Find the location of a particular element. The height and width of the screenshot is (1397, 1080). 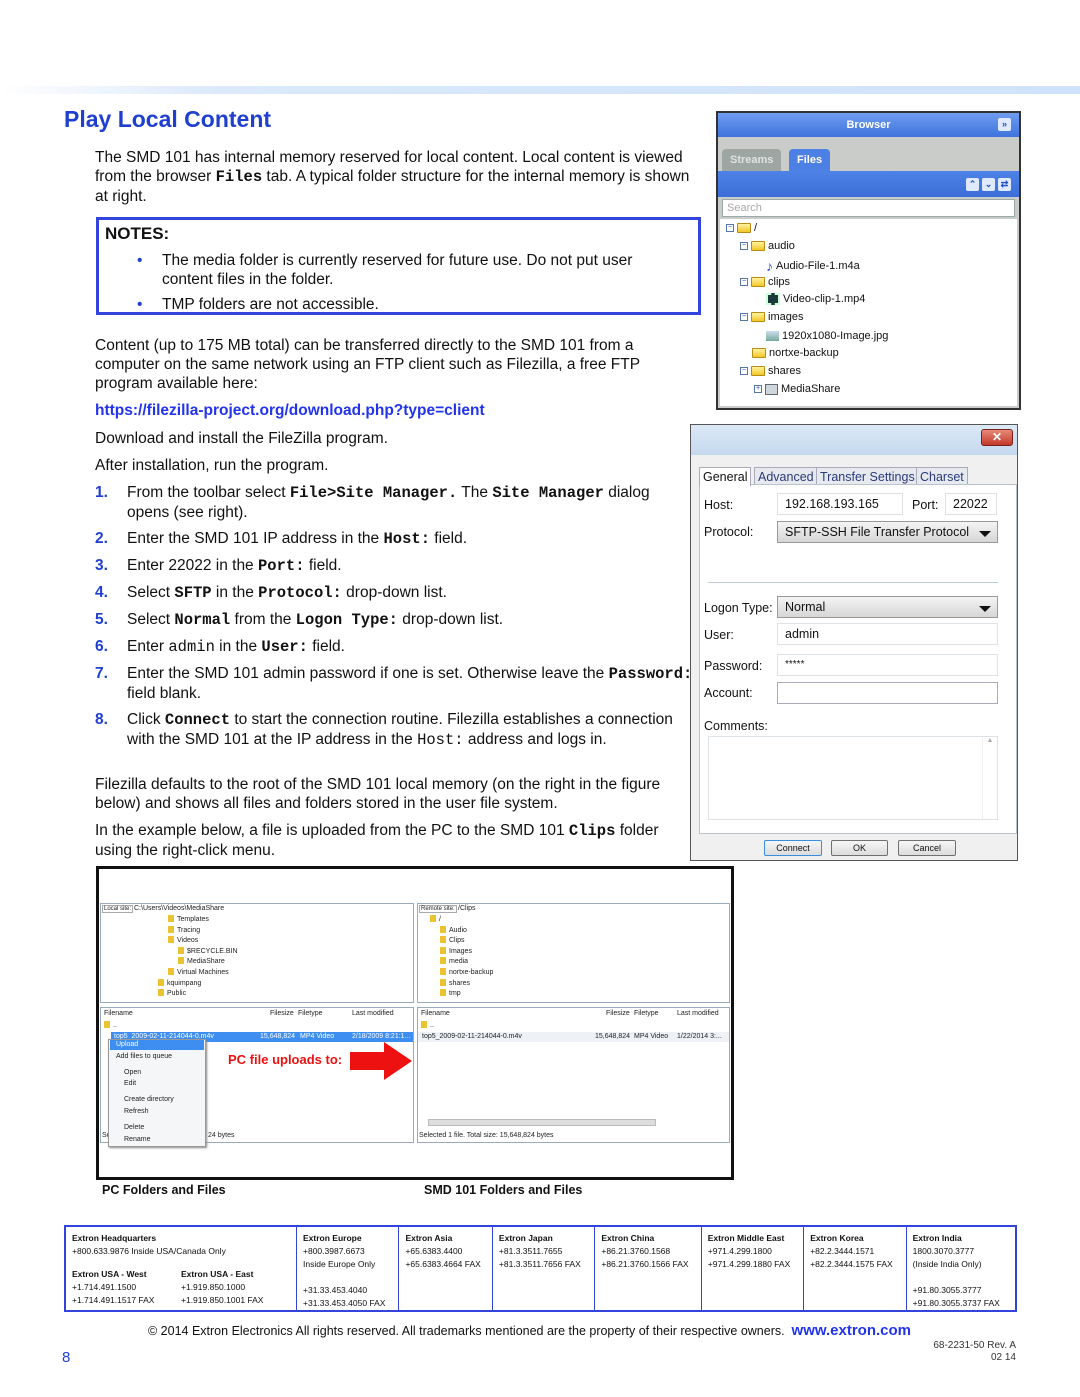

tree-item-root: − / is located at coordinates (741, 228).